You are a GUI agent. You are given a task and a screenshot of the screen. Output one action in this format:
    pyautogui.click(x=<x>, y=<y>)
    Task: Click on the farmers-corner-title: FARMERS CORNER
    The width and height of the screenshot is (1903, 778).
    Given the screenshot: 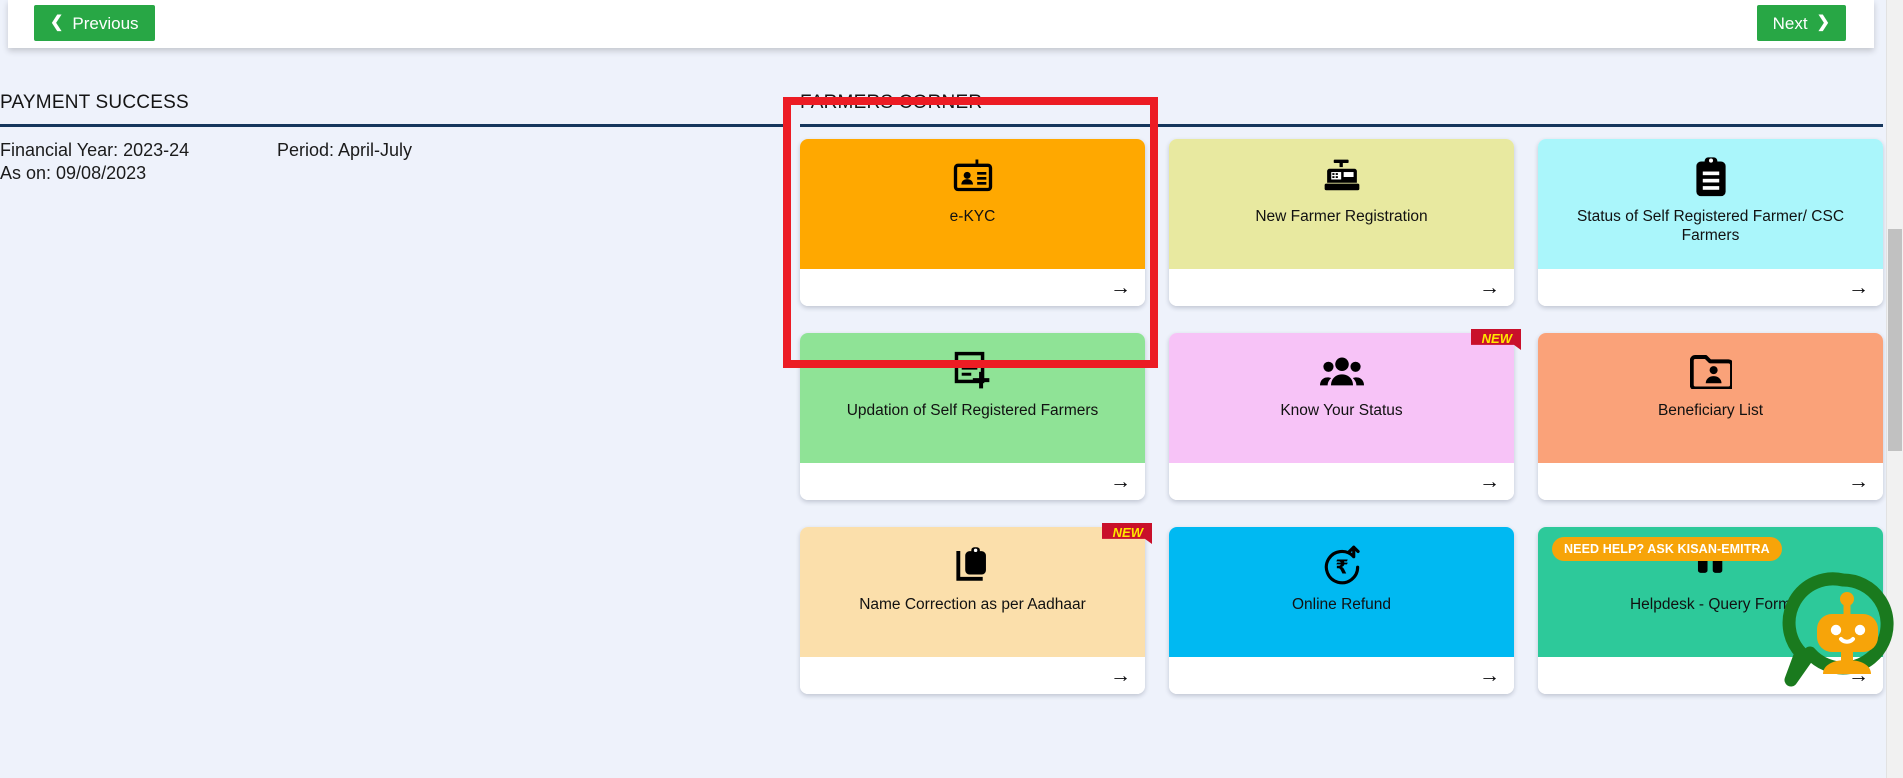 What is the action you would take?
    pyautogui.click(x=891, y=102)
    